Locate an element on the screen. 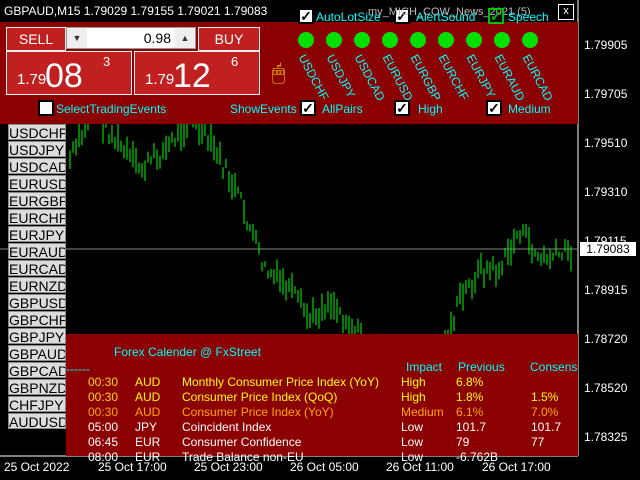  ask-quote: 1.79 12 6 is located at coordinates (197, 73).